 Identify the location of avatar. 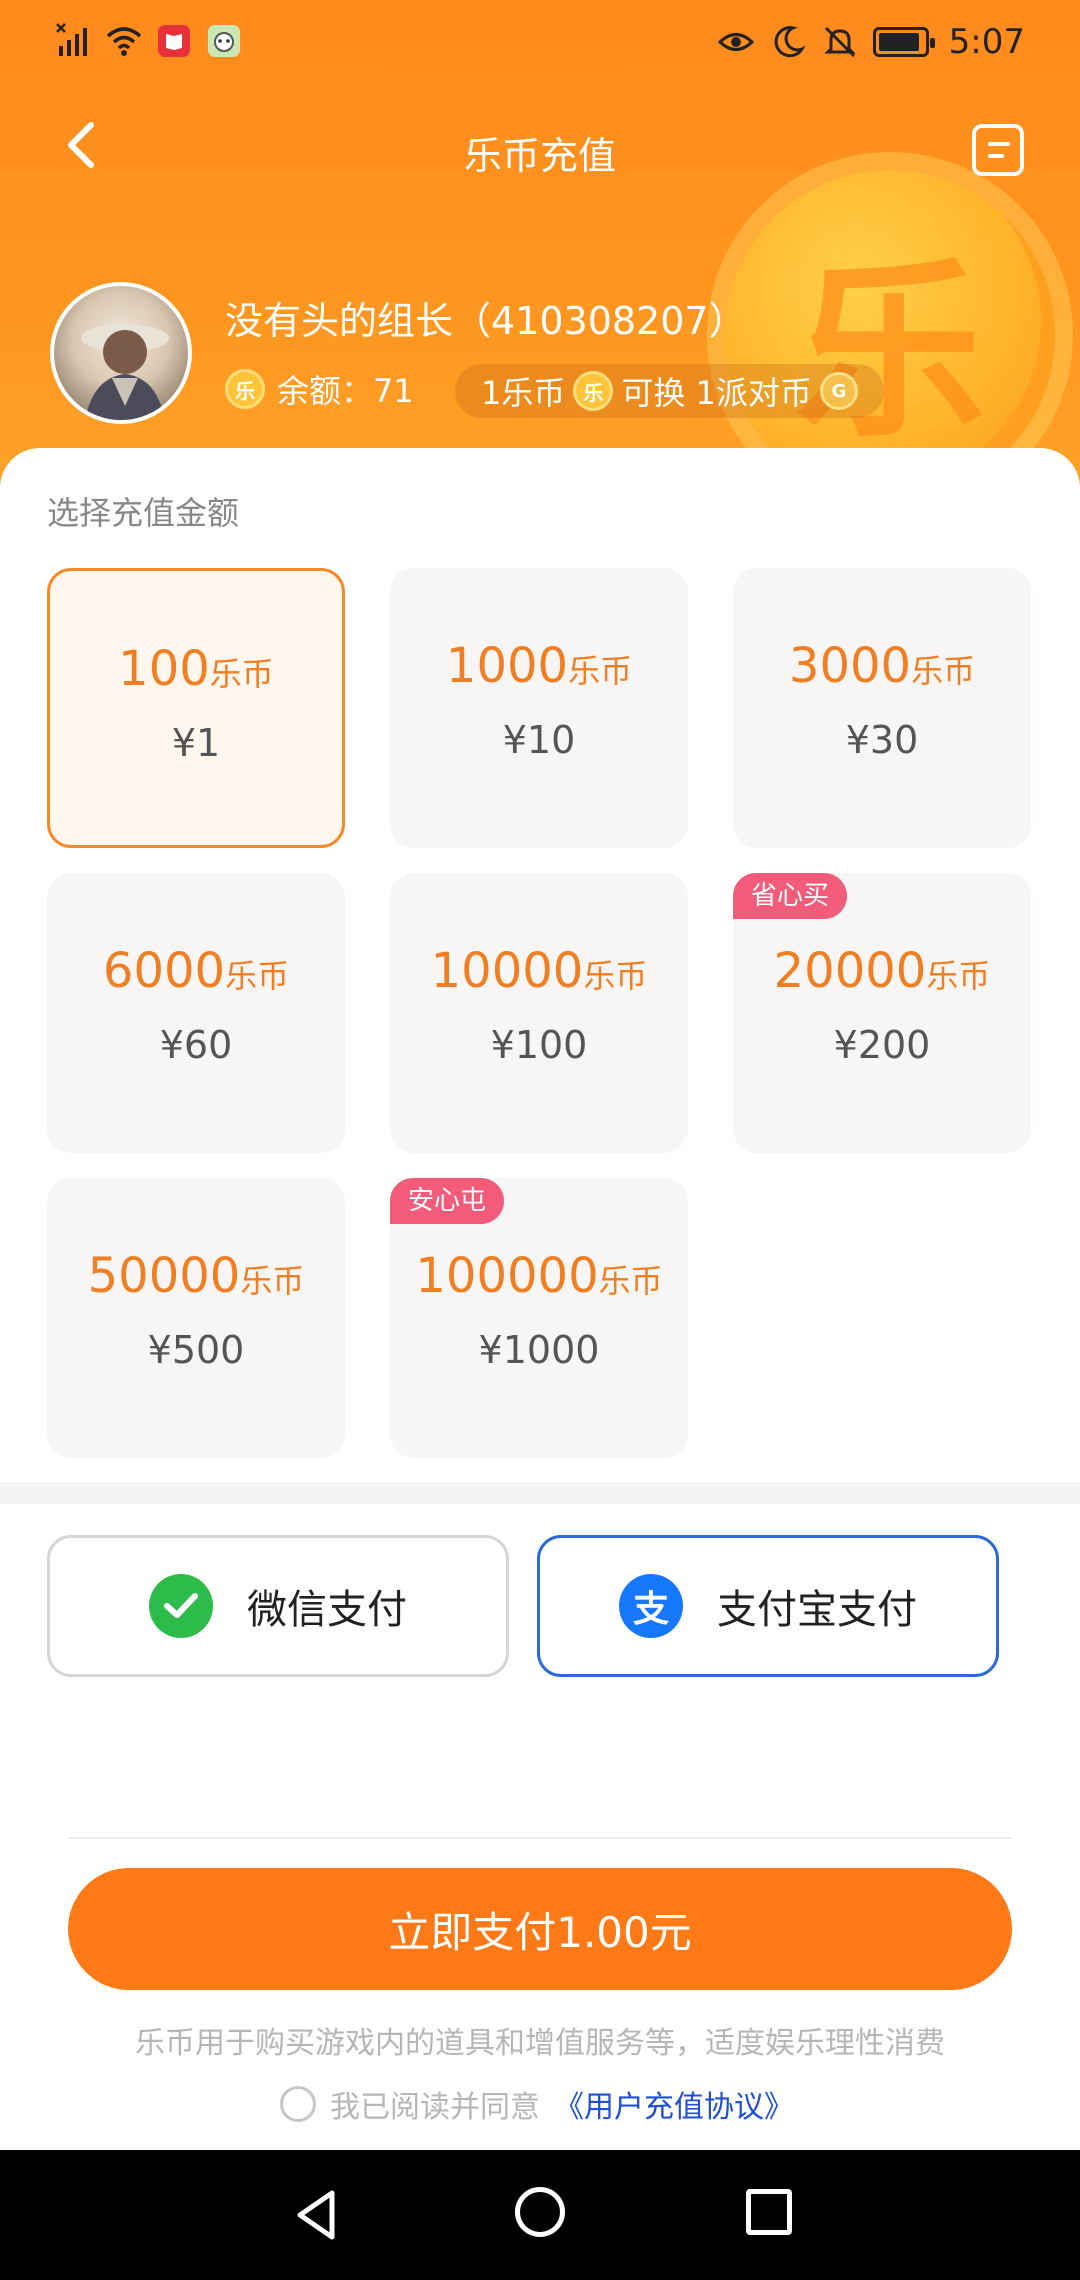
(121, 353).